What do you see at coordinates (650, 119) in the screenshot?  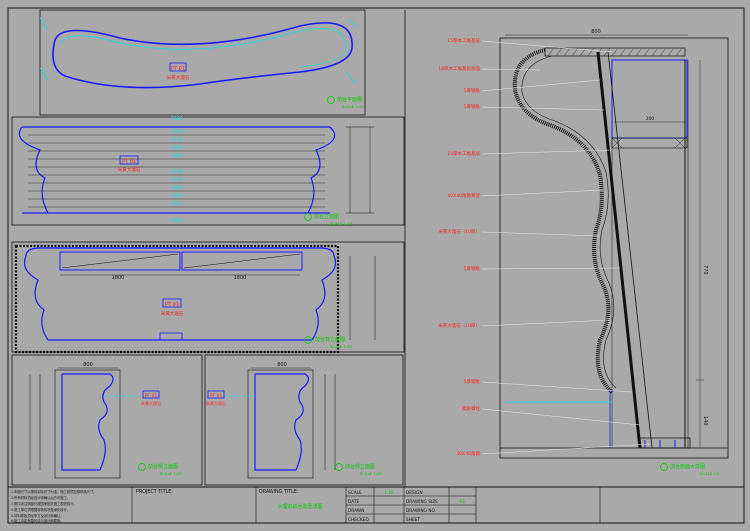 I see `dim-label: 200` at bounding box center [650, 119].